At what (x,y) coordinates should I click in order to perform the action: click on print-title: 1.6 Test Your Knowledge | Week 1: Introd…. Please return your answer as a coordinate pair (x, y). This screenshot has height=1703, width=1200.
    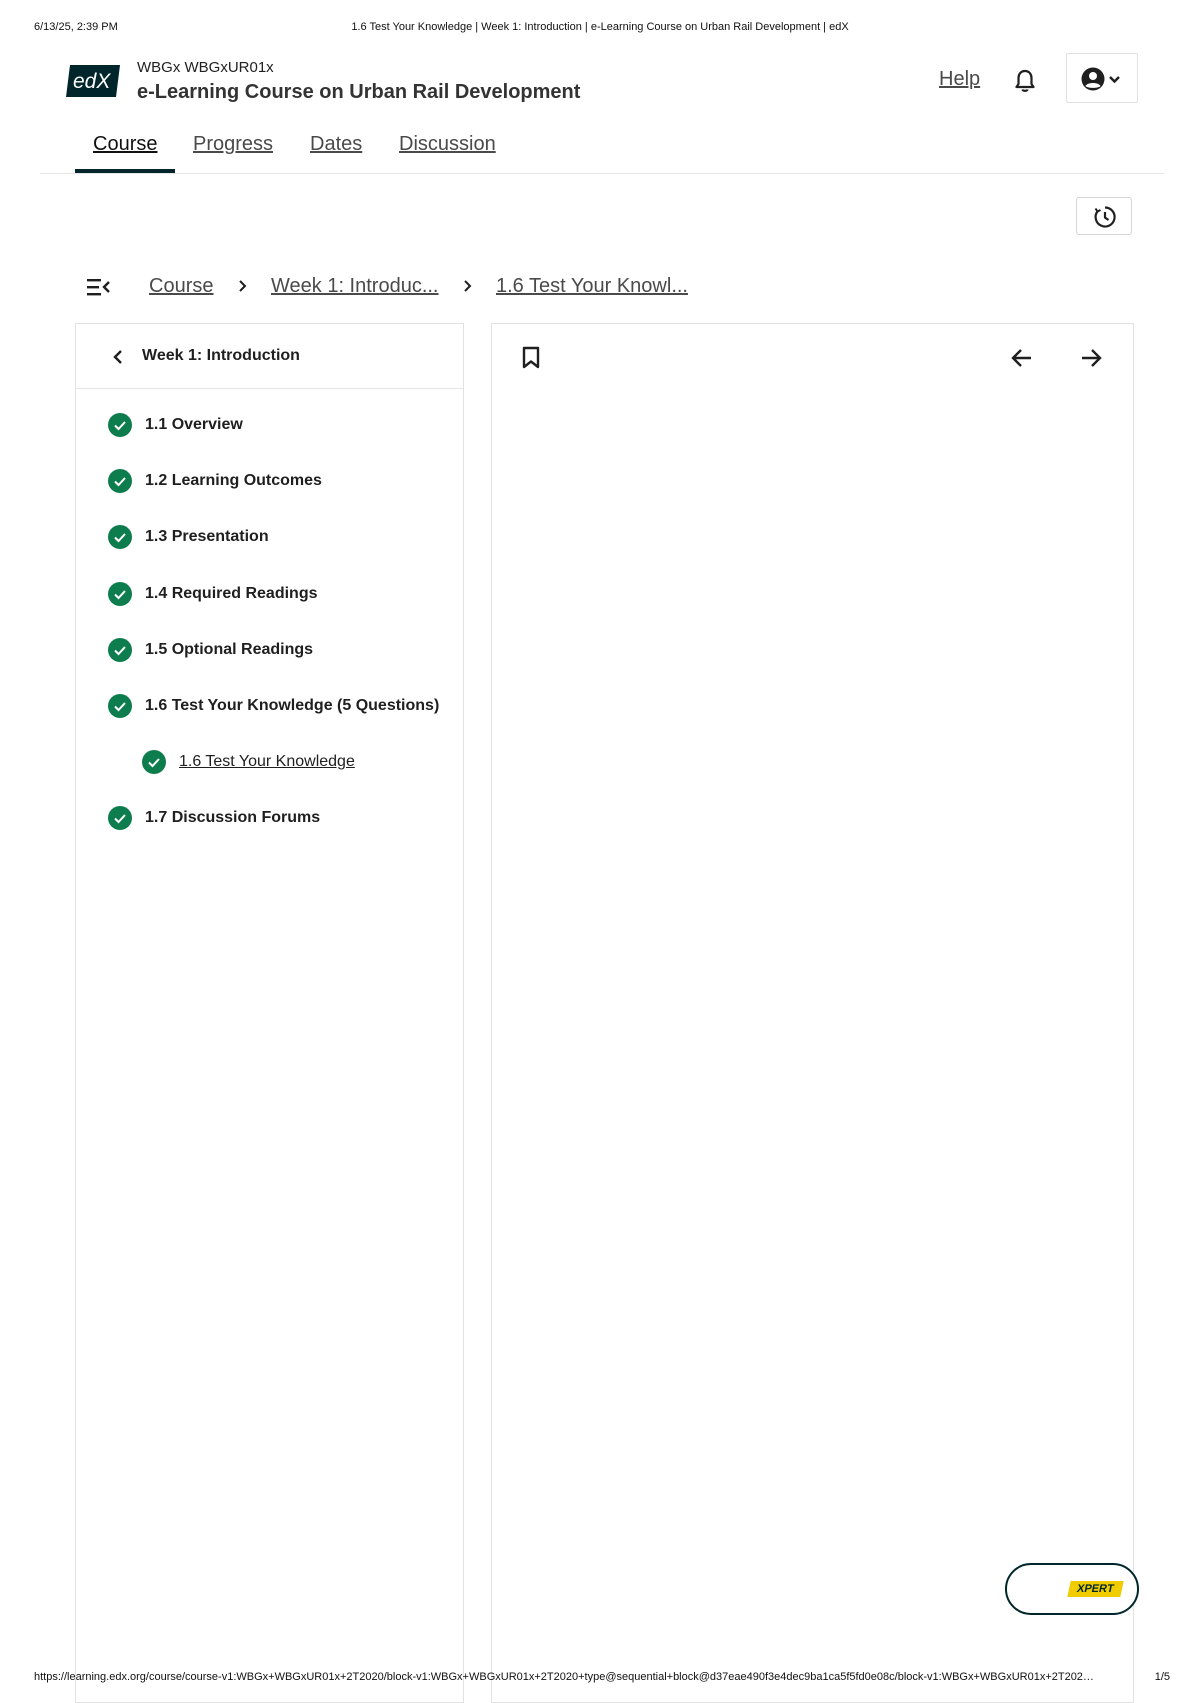
    Looking at the image, I should click on (600, 27).